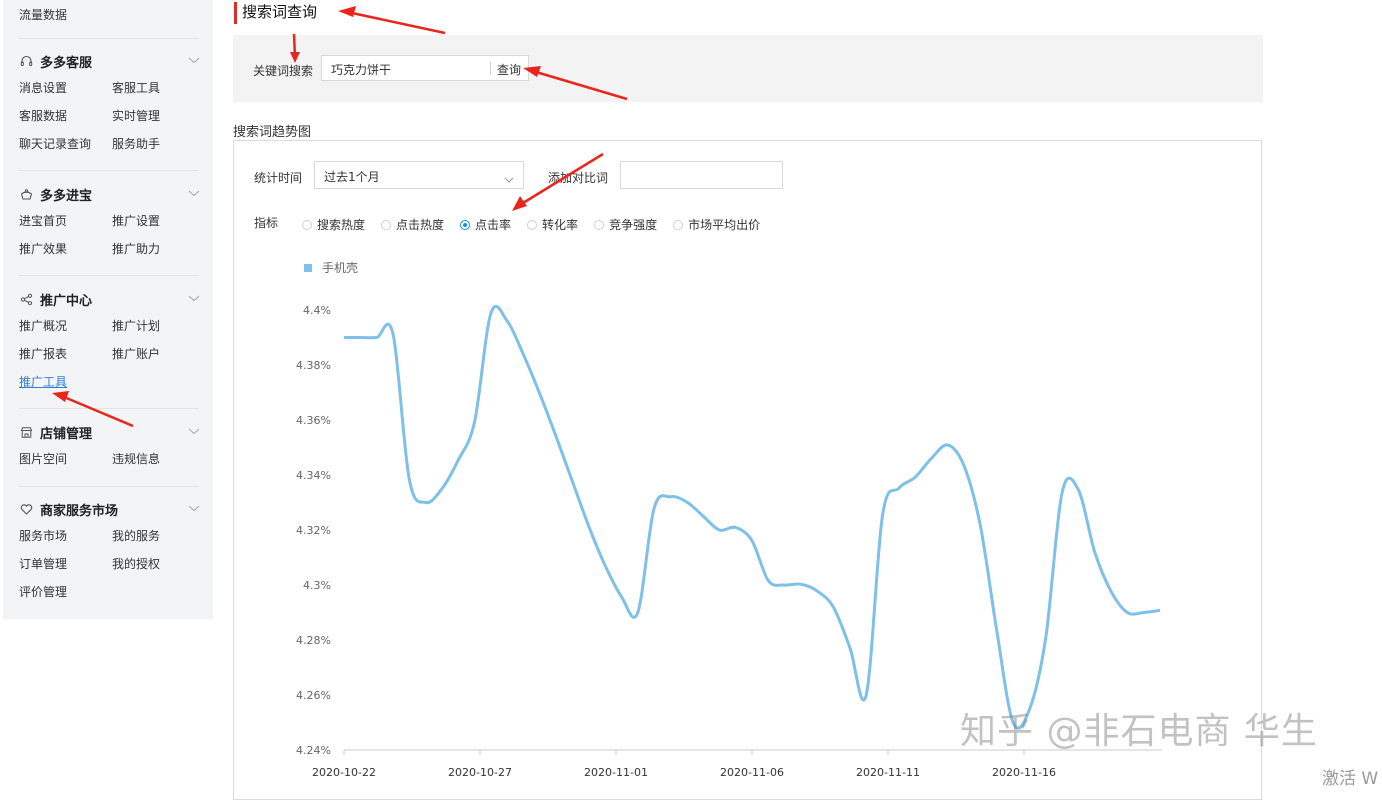 This screenshot has width=1382, height=800. I want to click on x-tick-label: 2020-11-01, so click(616, 772).